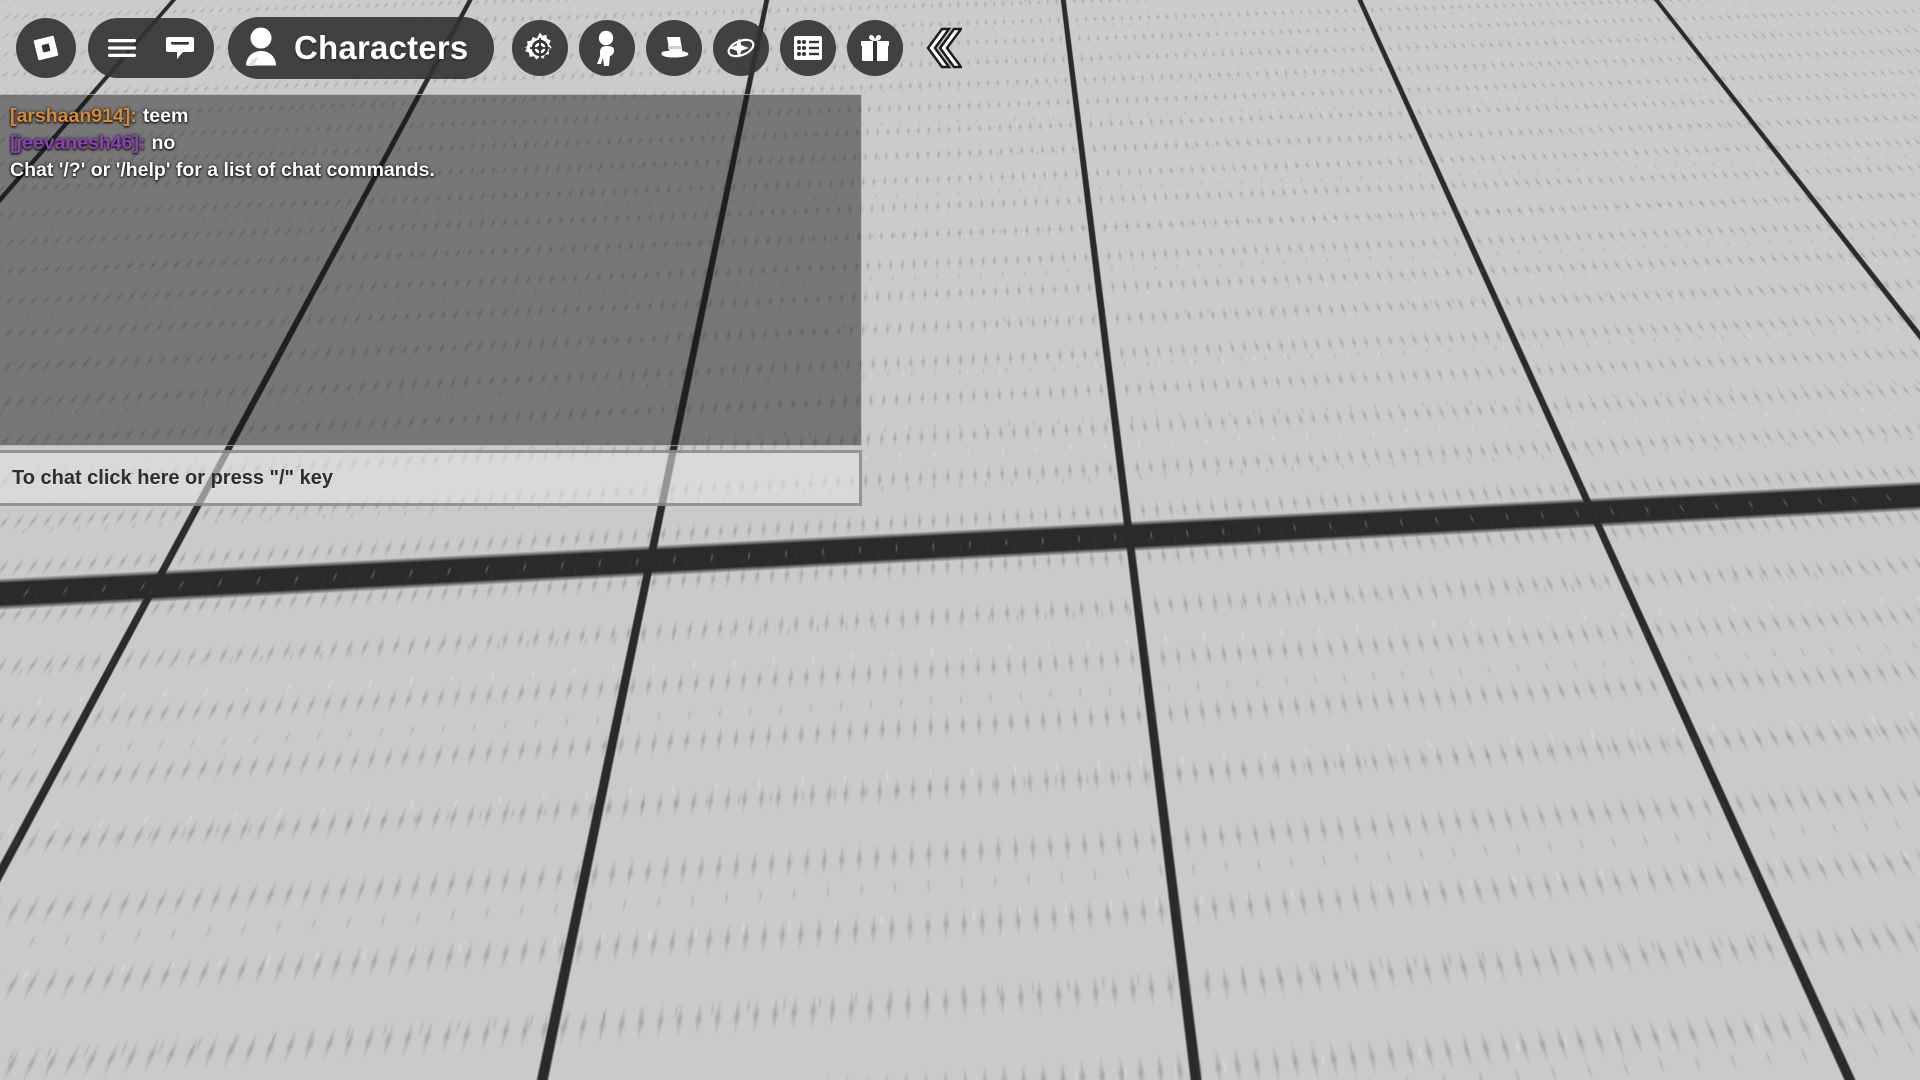 The height and width of the screenshot is (1080, 1920). Describe the element at coordinates (430, 116) in the screenshot. I see `chat-message: [arshaan914]: teem` at that location.